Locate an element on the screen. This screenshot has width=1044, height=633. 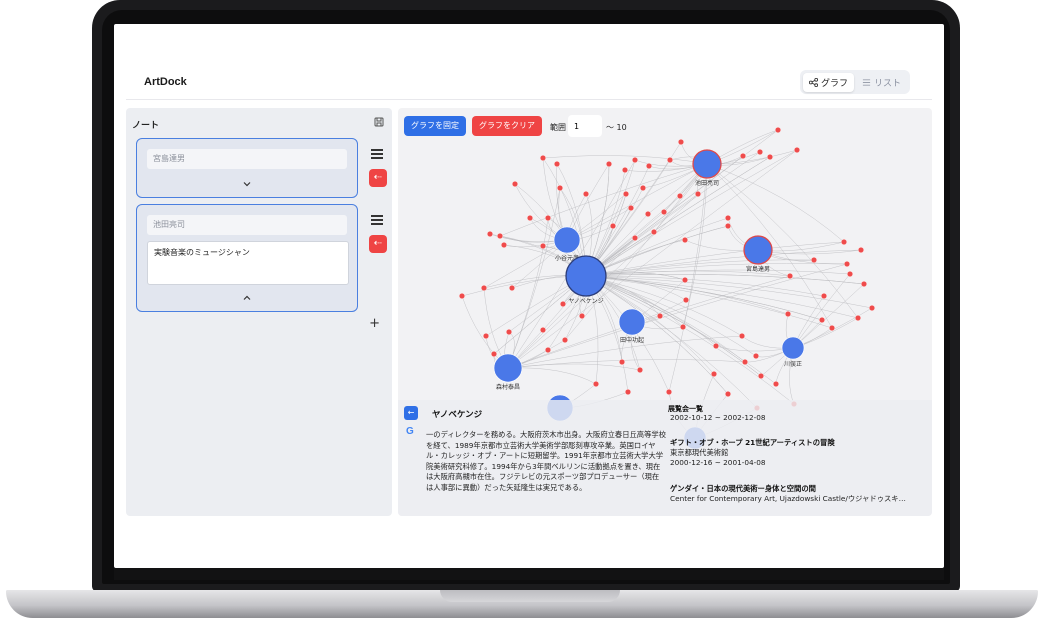
google-search-icon: G is located at coordinates (410, 431).